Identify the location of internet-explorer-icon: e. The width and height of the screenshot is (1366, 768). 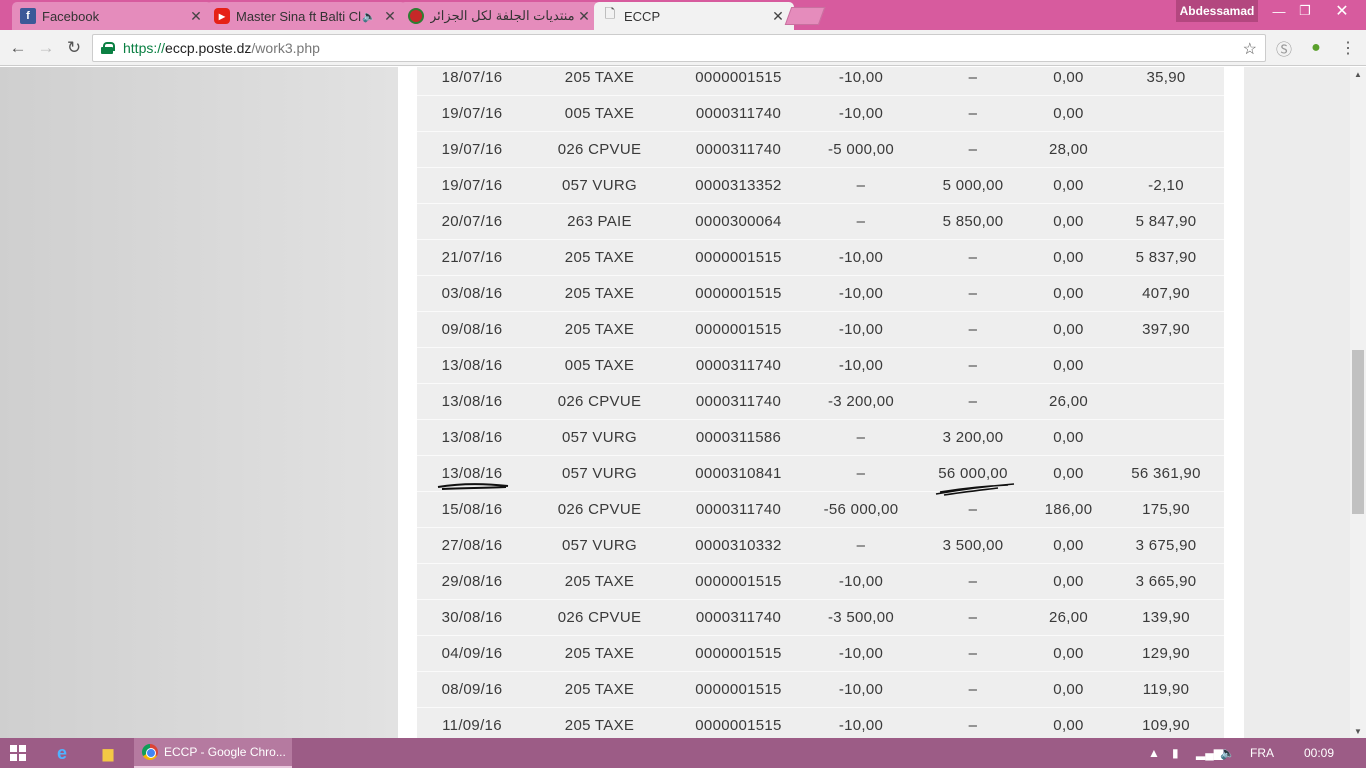
(62, 753).